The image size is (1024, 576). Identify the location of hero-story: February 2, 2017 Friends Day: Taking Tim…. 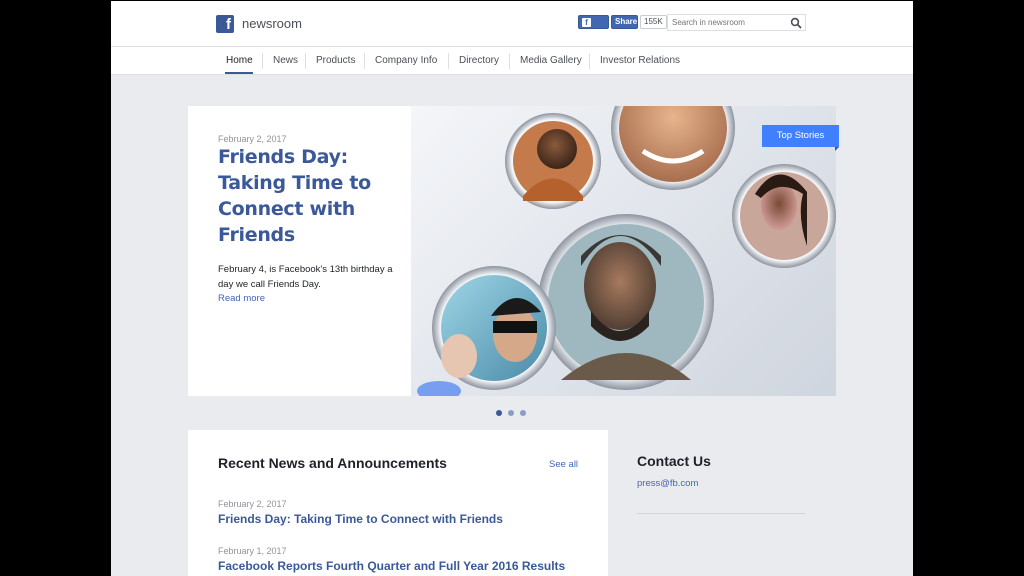
(299, 251).